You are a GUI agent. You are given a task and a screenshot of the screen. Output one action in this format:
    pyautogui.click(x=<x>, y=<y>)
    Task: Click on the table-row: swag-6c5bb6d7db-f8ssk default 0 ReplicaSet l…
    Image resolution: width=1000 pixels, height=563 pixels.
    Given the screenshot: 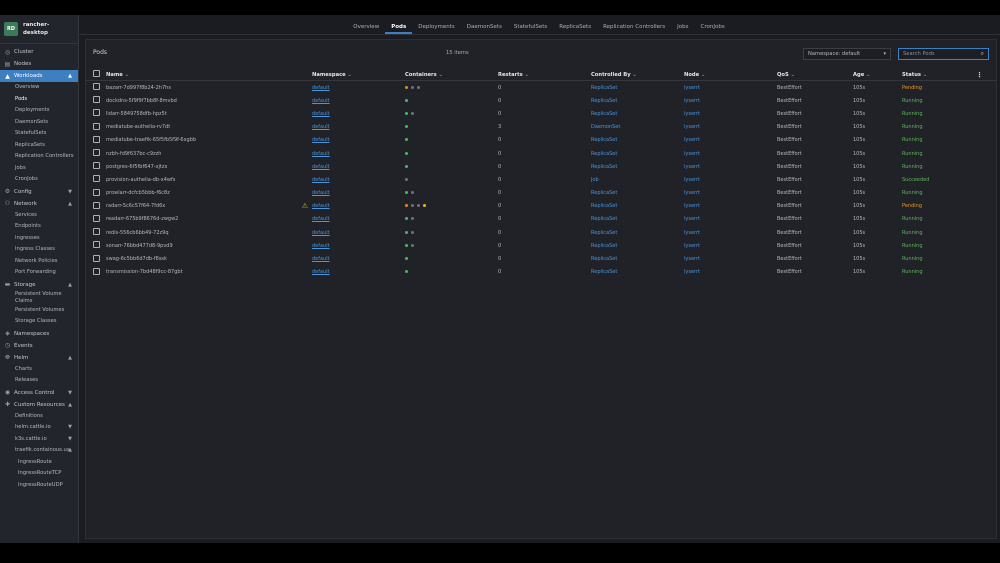 What is the action you would take?
    pyautogui.click(x=541, y=258)
    